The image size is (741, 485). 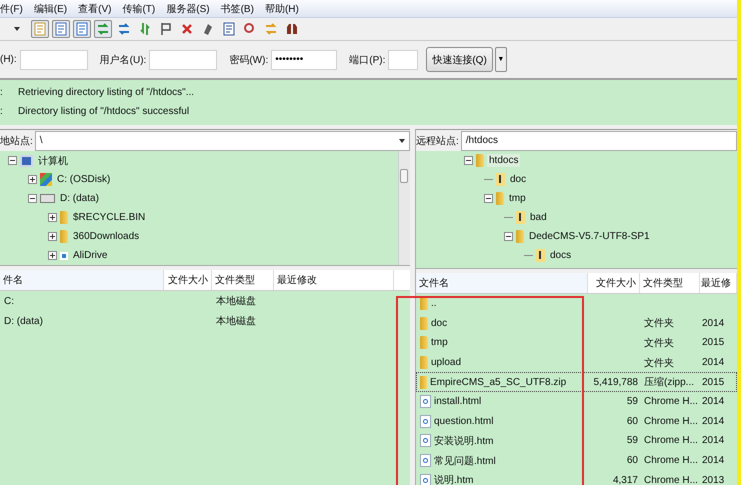 What do you see at coordinates (423, 382) in the screenshot?
I see `zip-file-icon` at bounding box center [423, 382].